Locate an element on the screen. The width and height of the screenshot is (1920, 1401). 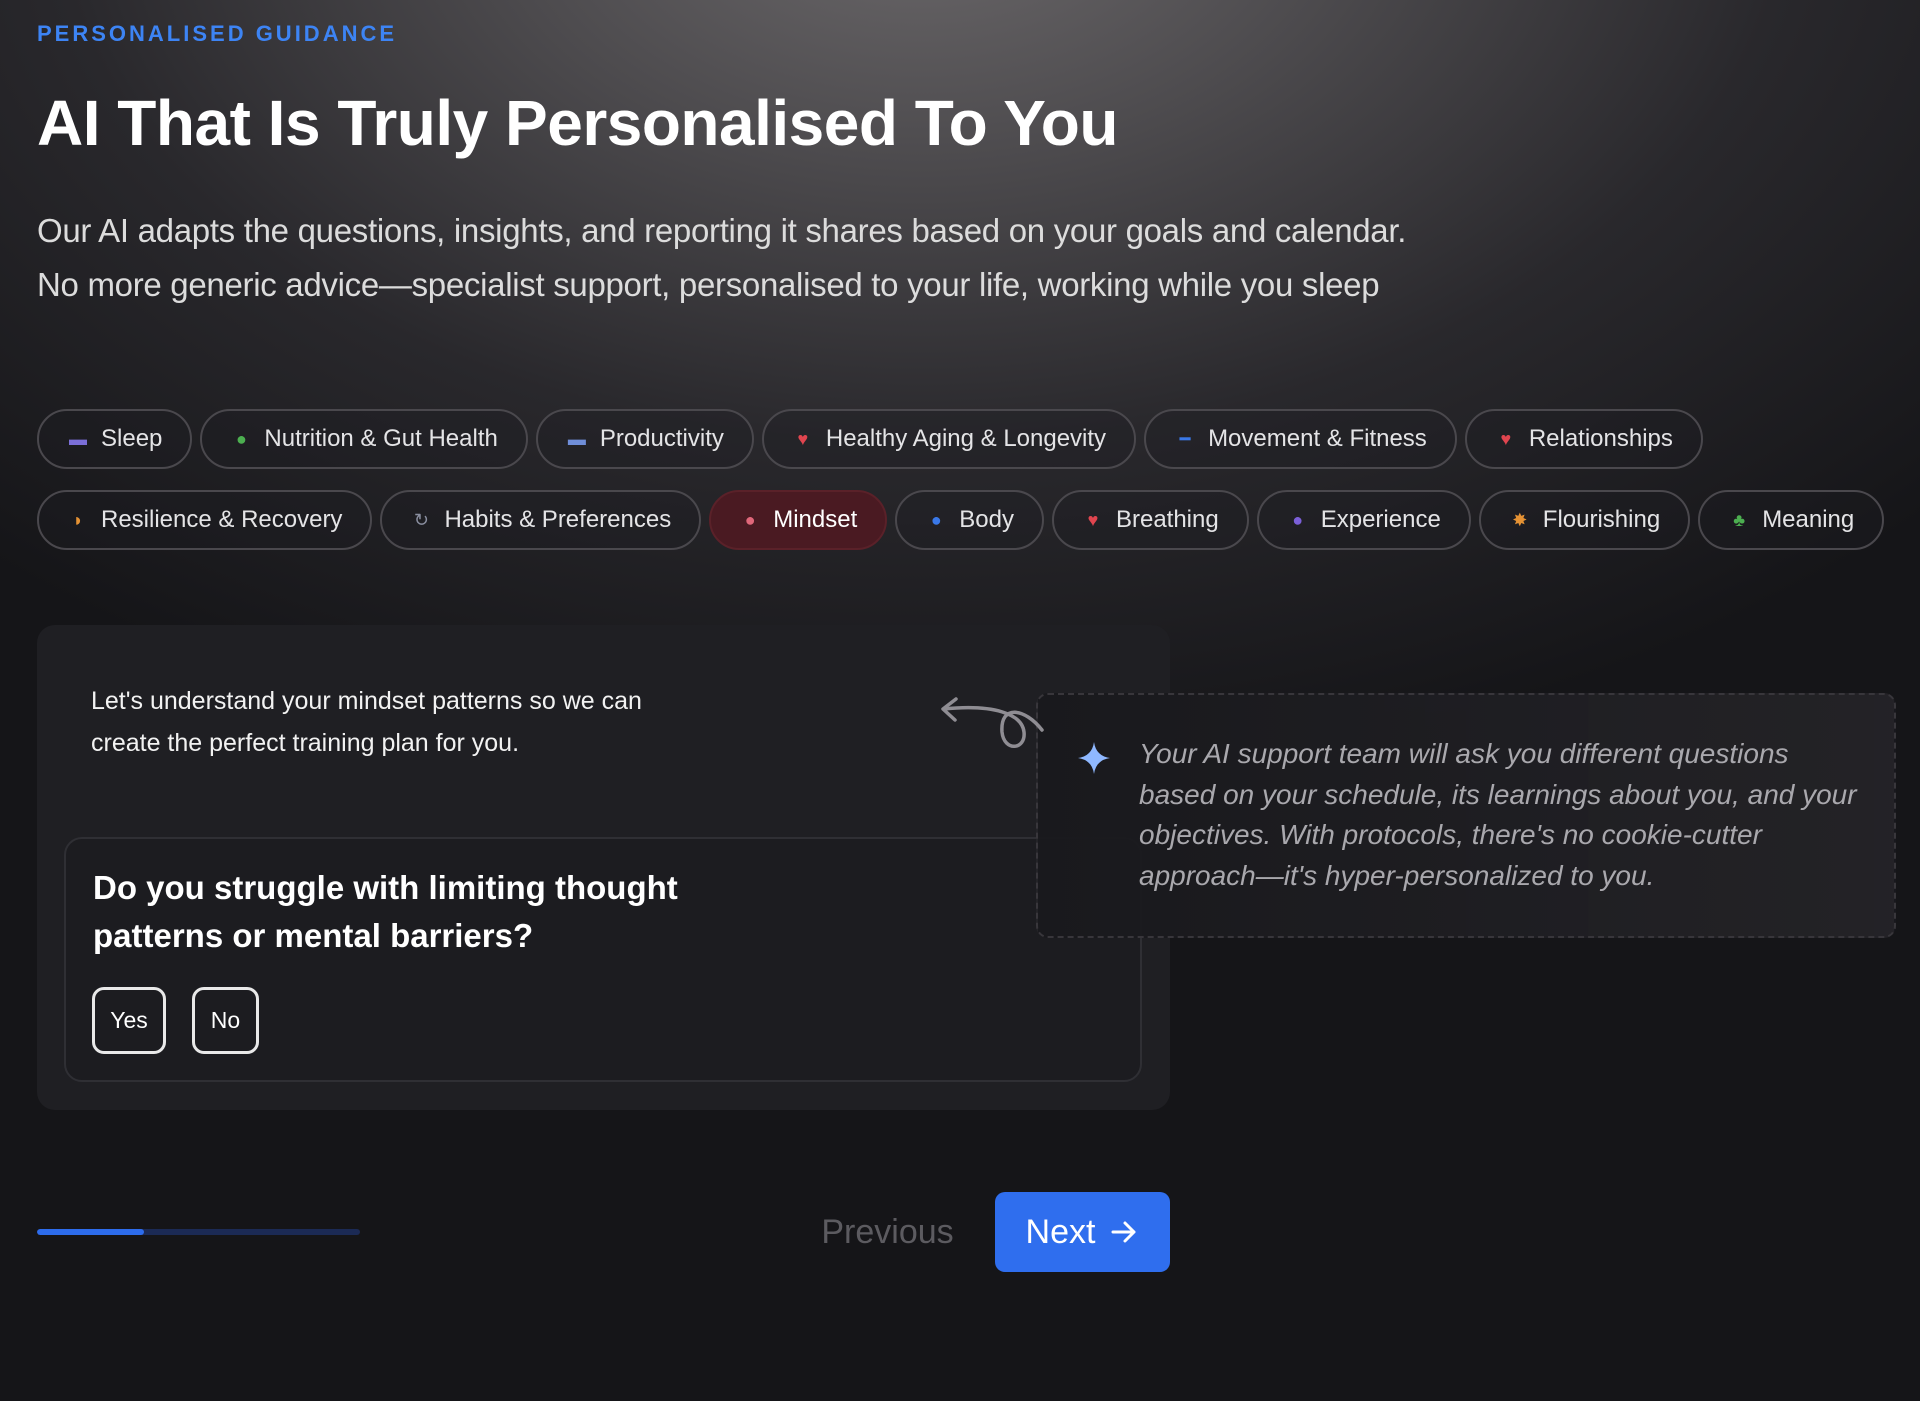
previous-button: Previous is located at coordinates (887, 1232).